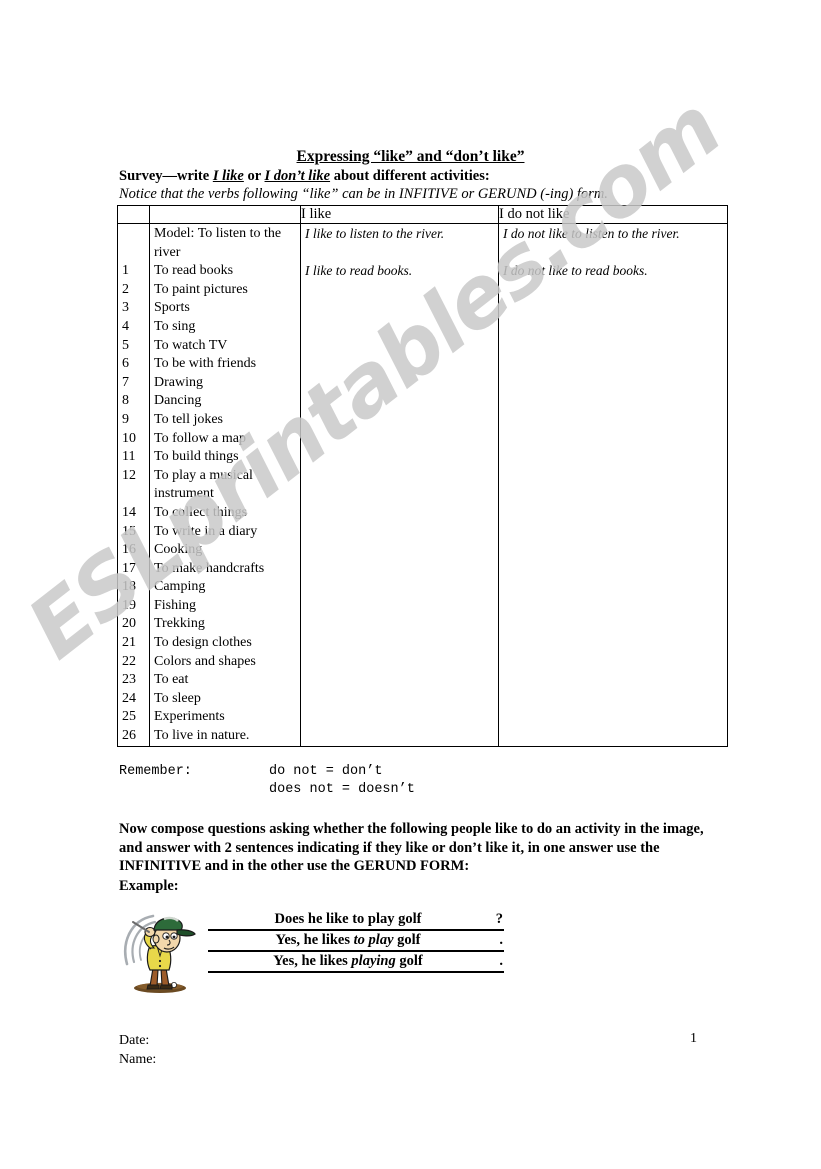  I want to click on remember-contraction-1: do not = don’t, so click(326, 771).